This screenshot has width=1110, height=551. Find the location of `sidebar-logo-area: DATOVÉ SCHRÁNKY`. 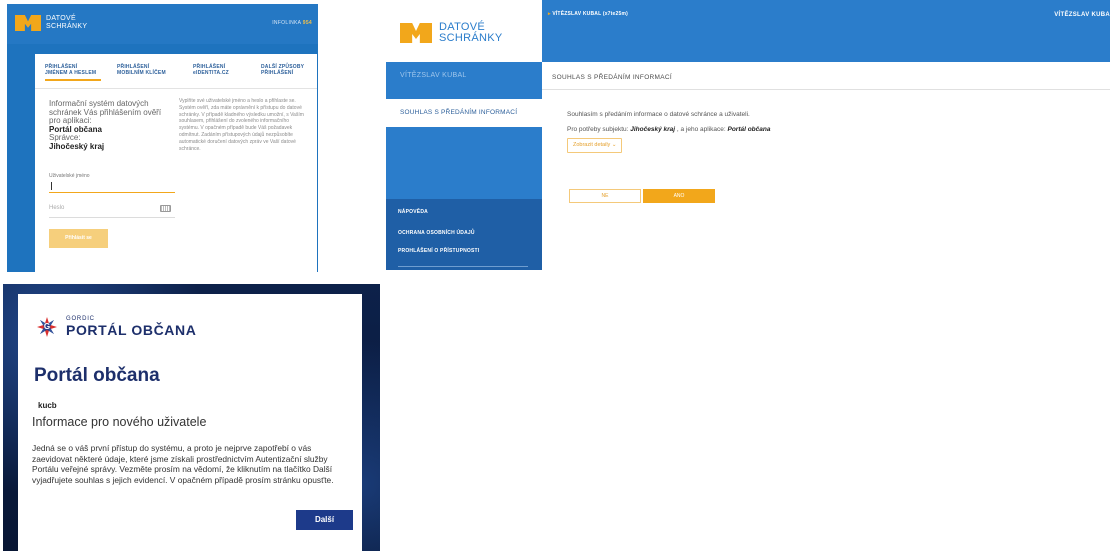

sidebar-logo-area: DATOVÉ SCHRÁNKY is located at coordinates (464, 31).